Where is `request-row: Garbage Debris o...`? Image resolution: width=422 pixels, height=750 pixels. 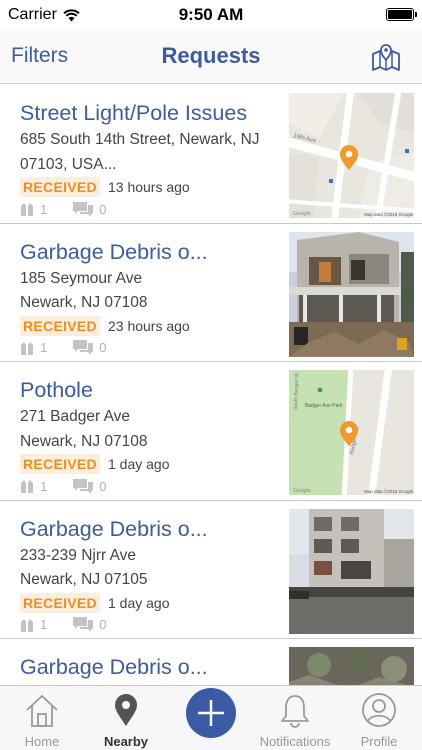
request-row: Garbage Debris o... is located at coordinates (211, 662).